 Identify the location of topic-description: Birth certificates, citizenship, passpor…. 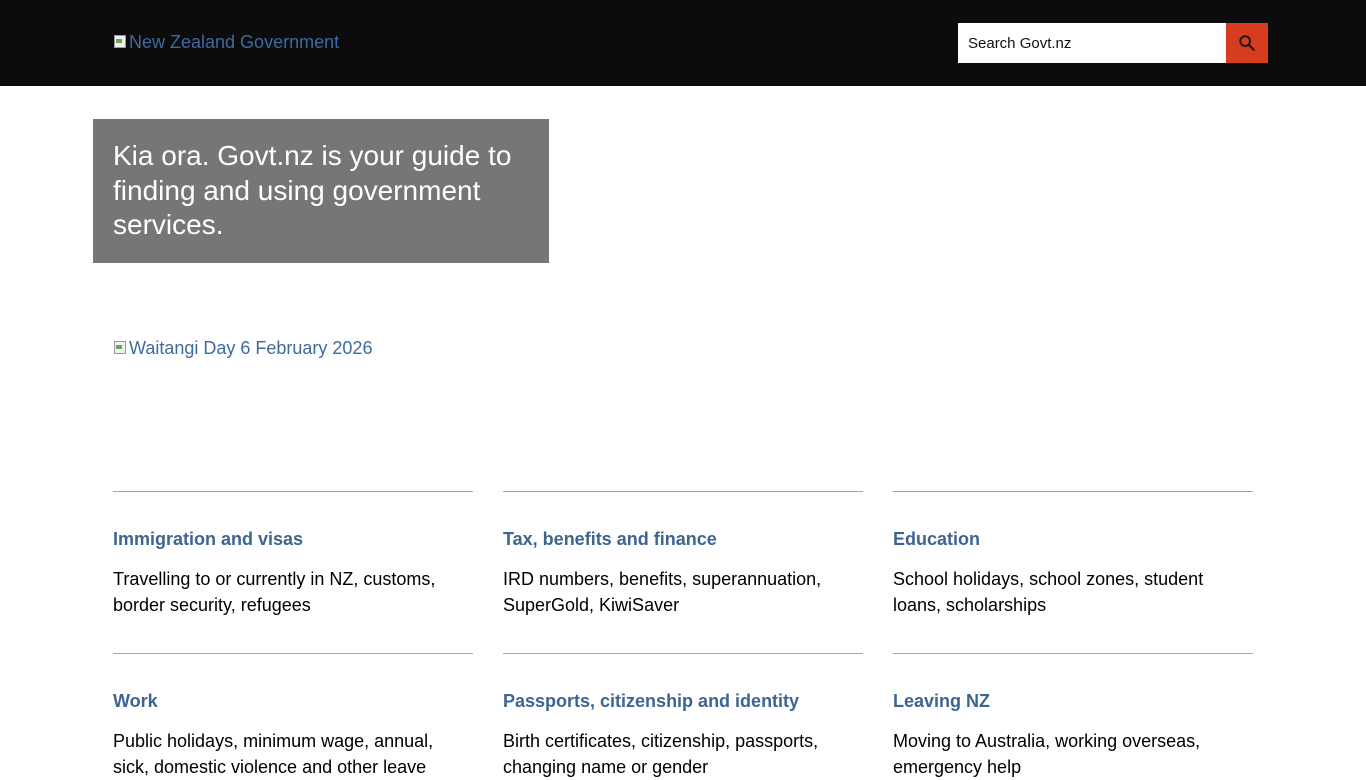
(661, 754).